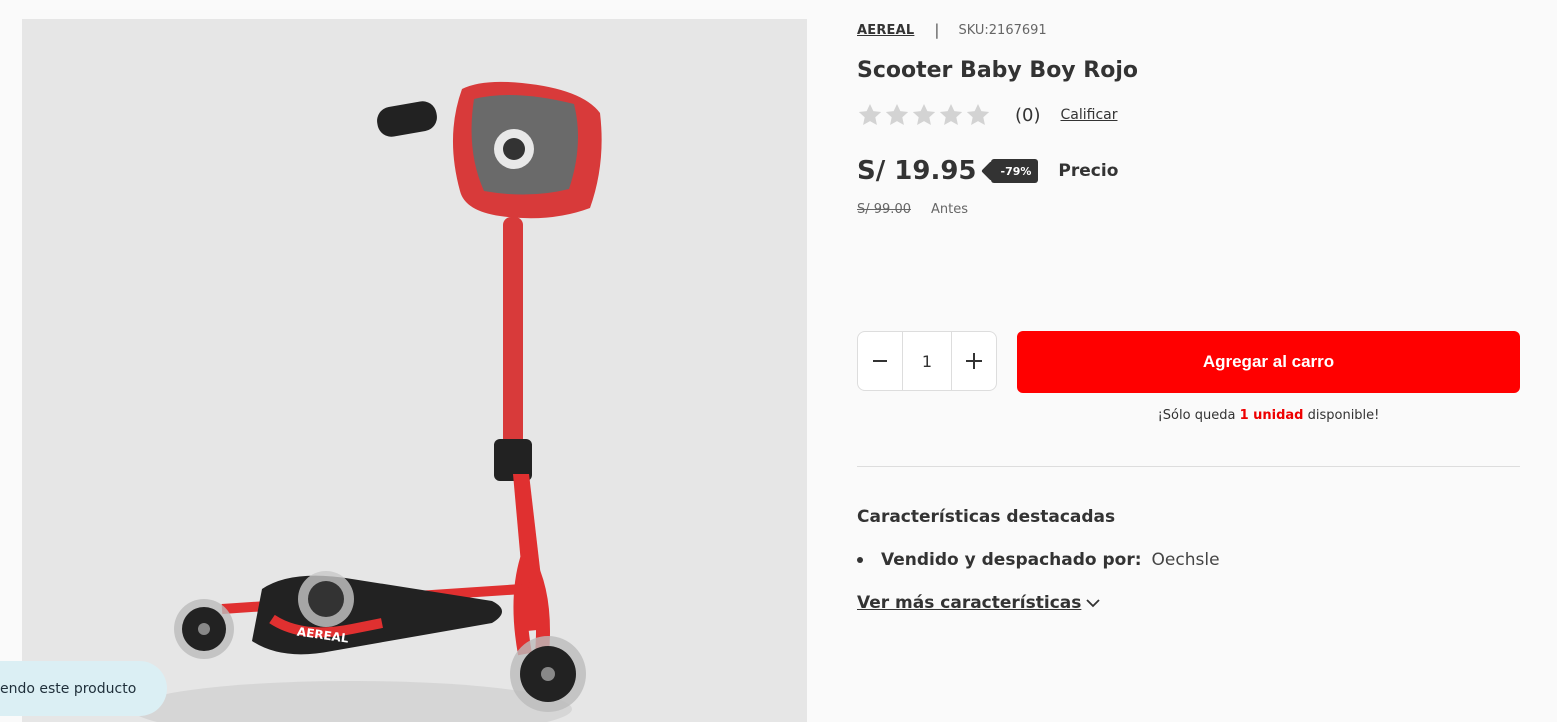 This screenshot has width=1557, height=722. What do you see at coordinates (969, 603) in the screenshot?
I see `more-features-label: Ver más características` at bounding box center [969, 603].